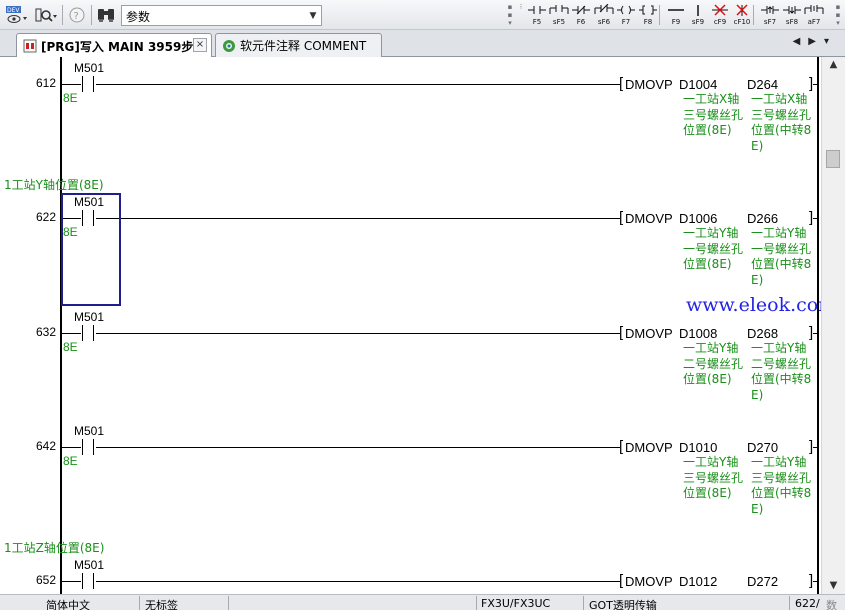  What do you see at coordinates (537, 15) in the screenshot?
I see `normally-open-contact-icon: F5` at bounding box center [537, 15].